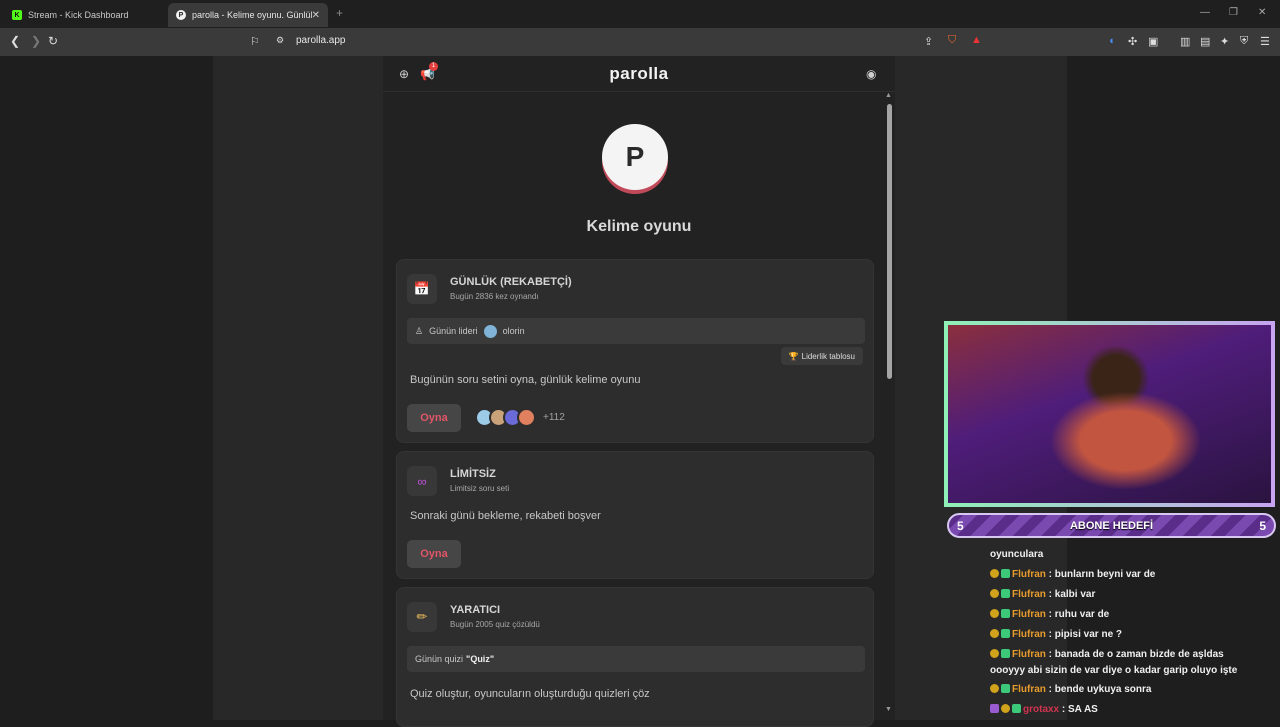 The width and height of the screenshot is (1280, 727). What do you see at coordinates (1078, 709) in the screenshot?
I see `chat-text: : SA AS` at bounding box center [1078, 709].